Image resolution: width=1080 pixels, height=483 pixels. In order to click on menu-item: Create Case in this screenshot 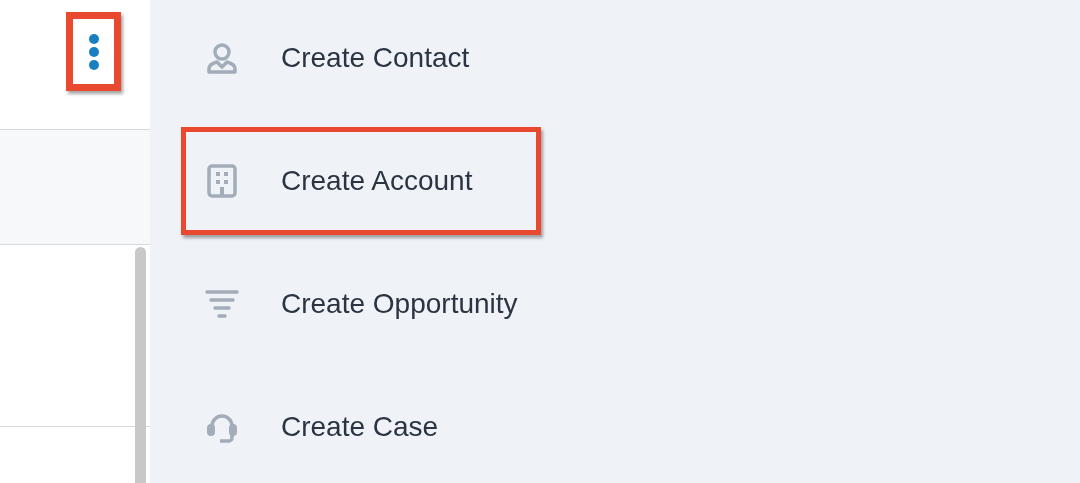, I will do `click(361, 427)`.